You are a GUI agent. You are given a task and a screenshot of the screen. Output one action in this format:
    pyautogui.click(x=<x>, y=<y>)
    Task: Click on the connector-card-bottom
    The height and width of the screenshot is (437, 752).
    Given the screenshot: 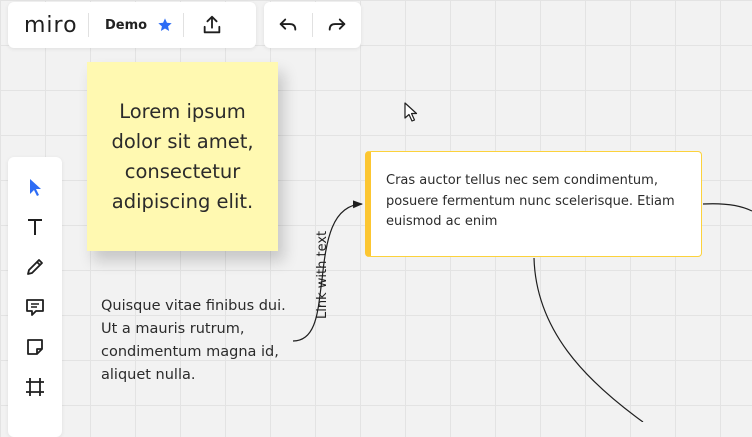 What is the action you would take?
    pyautogui.click(x=588, y=339)
    